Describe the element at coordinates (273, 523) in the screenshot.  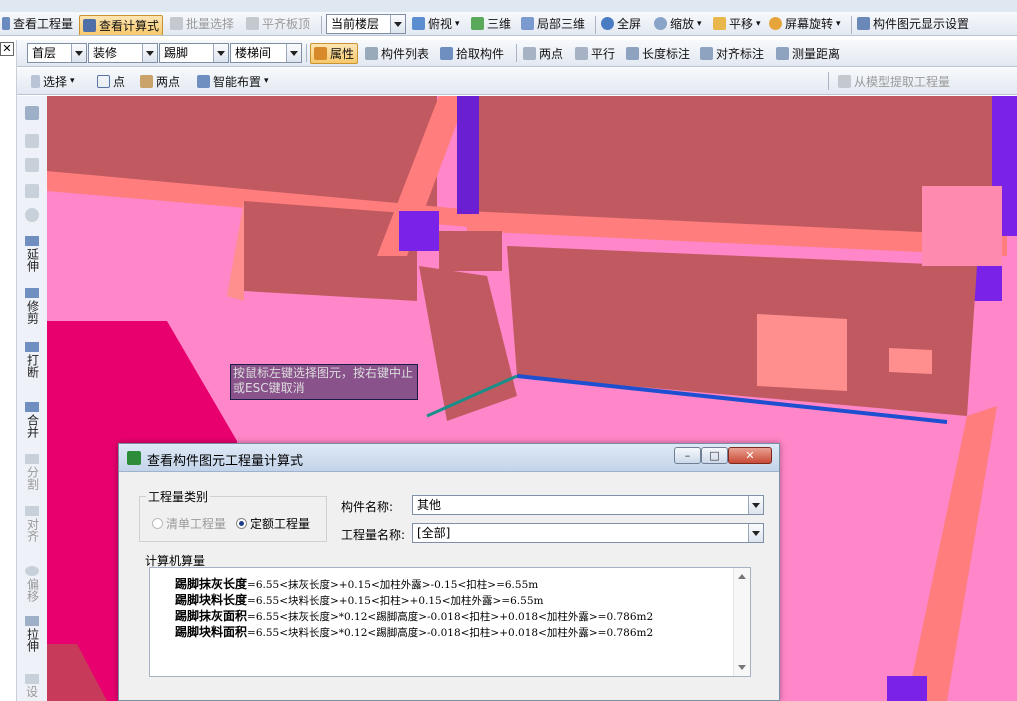
I see `radio-quota-quantity: 定额工程量` at that location.